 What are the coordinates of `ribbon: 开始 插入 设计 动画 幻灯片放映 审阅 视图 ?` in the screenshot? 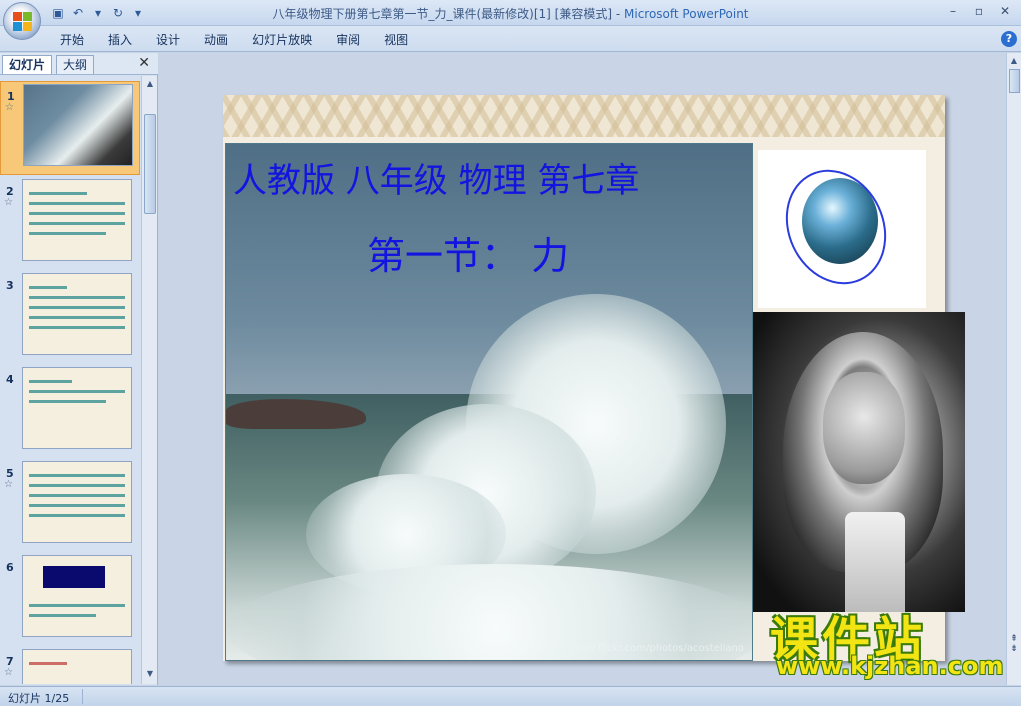 It's located at (510, 39).